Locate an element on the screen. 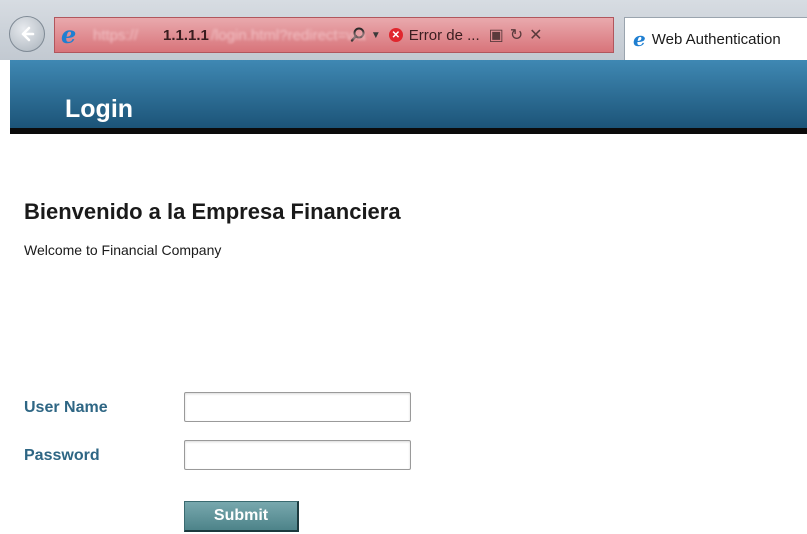 This screenshot has width=807, height=534. tab-web-authentication: e Web Authentication is located at coordinates (715, 38).